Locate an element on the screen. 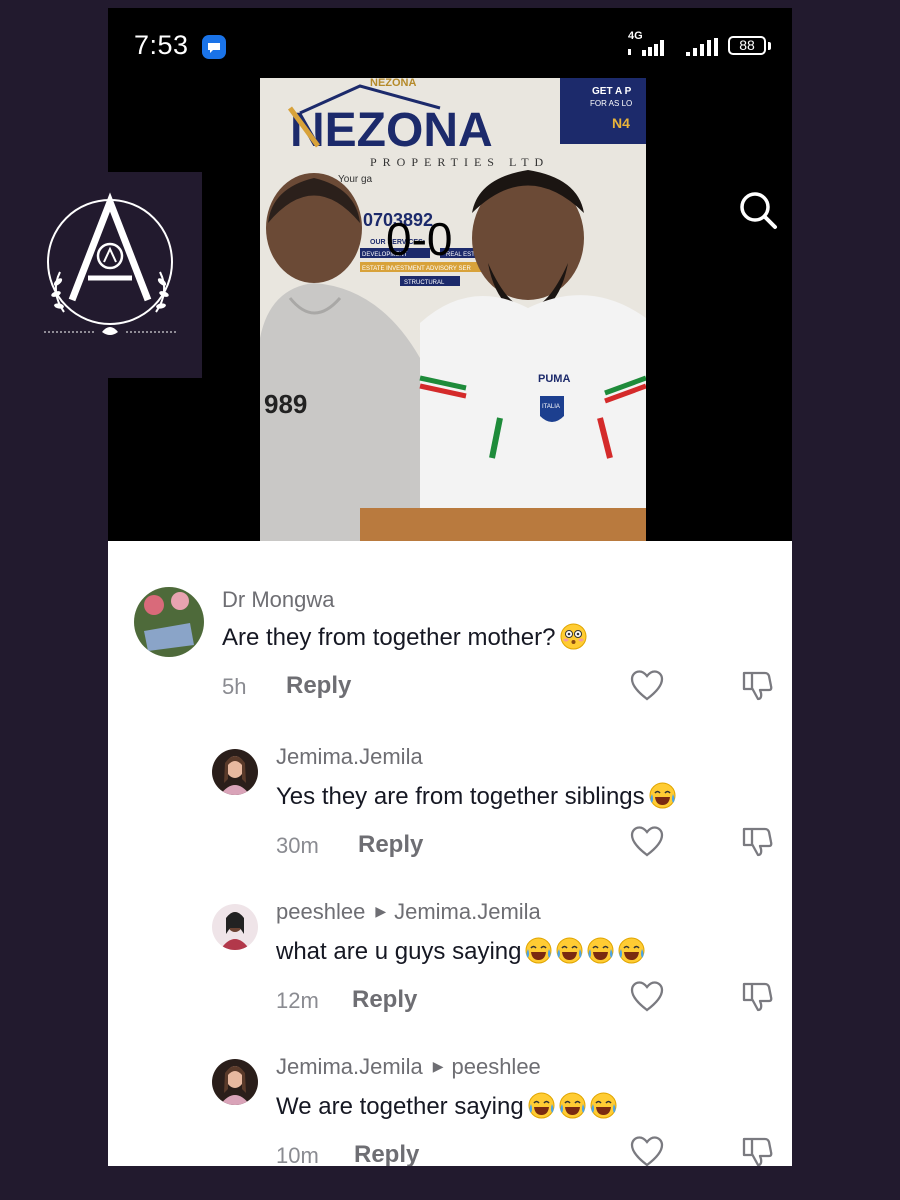 The height and width of the screenshot is (1200, 900). brand-logo is located at coordinates (111, 275).